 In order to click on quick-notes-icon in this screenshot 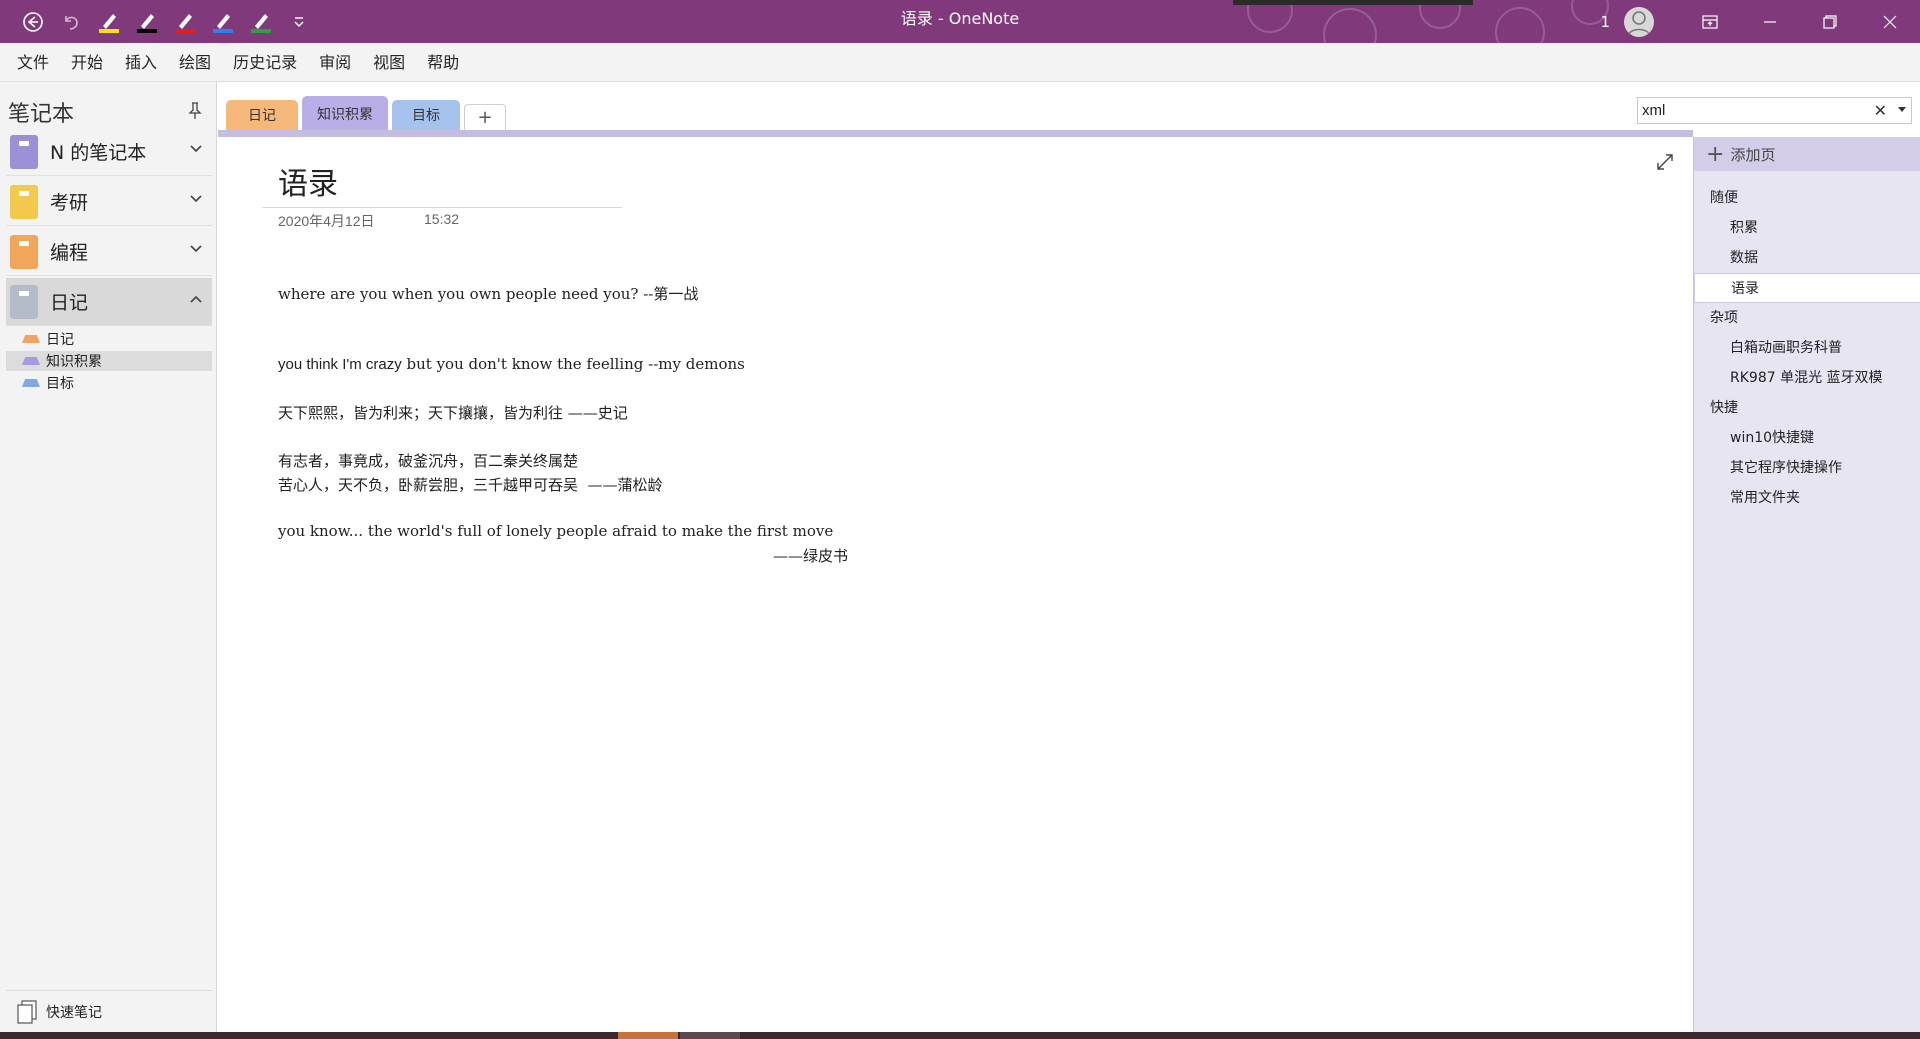, I will do `click(27, 1011)`.